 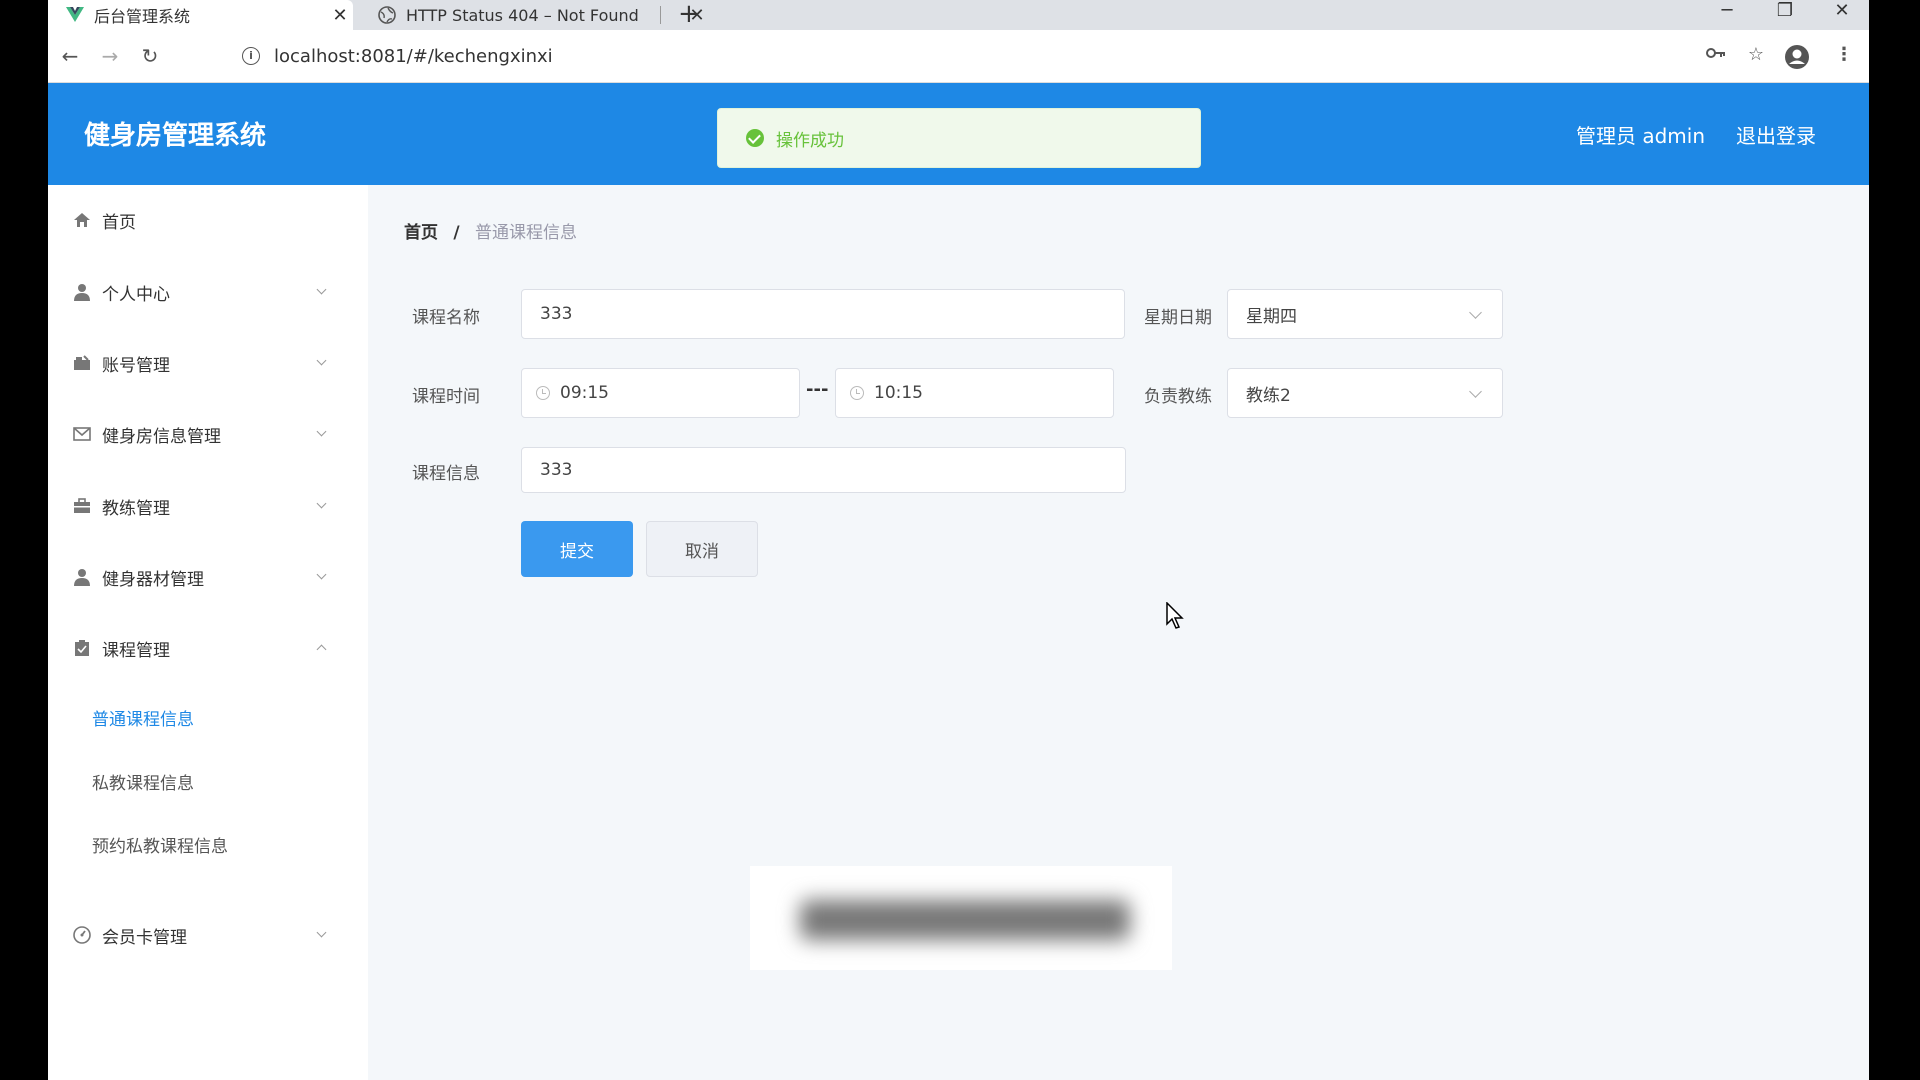 I want to click on success-toast: 操作成功, so click(x=959, y=138).